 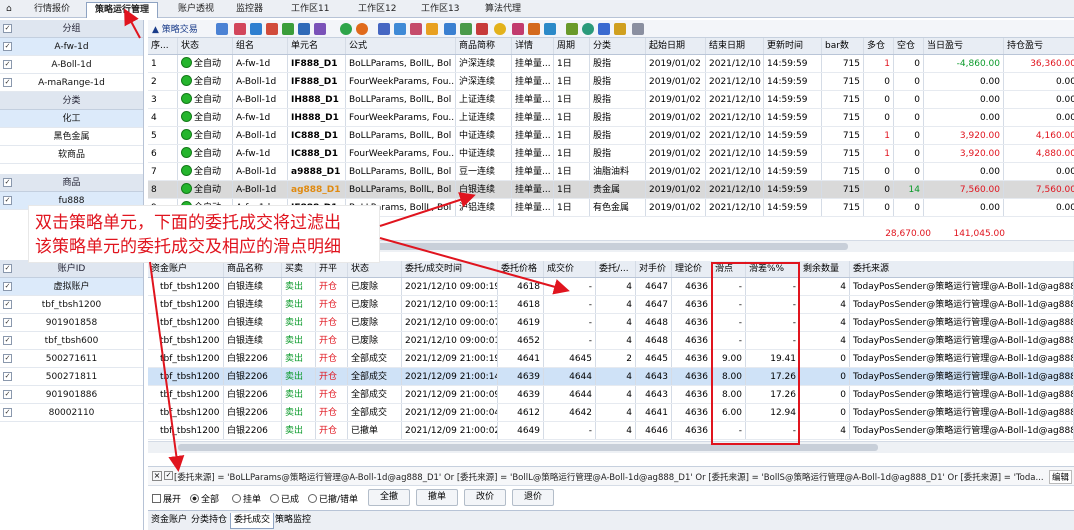 What do you see at coordinates (204, 498) in the screenshot?
I see `radio-all: 全部` at bounding box center [204, 498].